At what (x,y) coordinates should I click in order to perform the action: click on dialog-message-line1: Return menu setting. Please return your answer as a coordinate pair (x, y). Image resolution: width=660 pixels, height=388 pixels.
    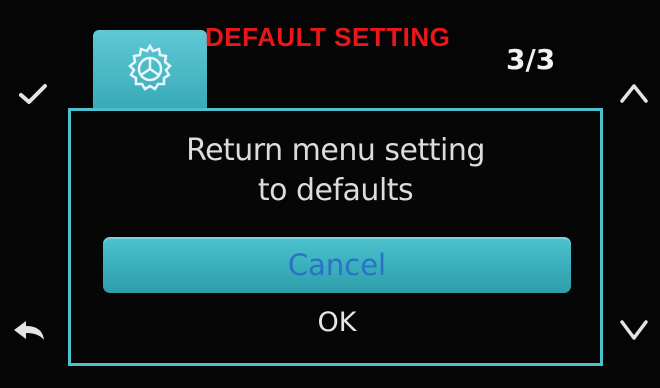
    Looking at the image, I should click on (335, 150).